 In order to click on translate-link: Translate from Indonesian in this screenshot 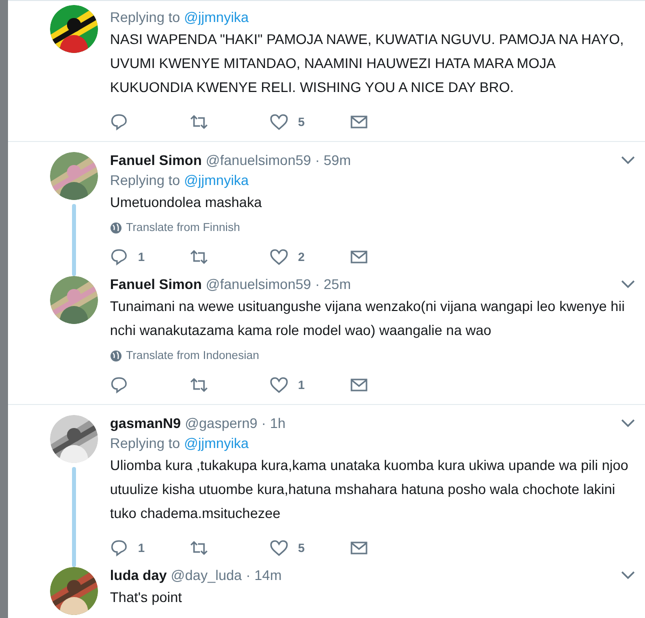, I will do `click(372, 356)`.